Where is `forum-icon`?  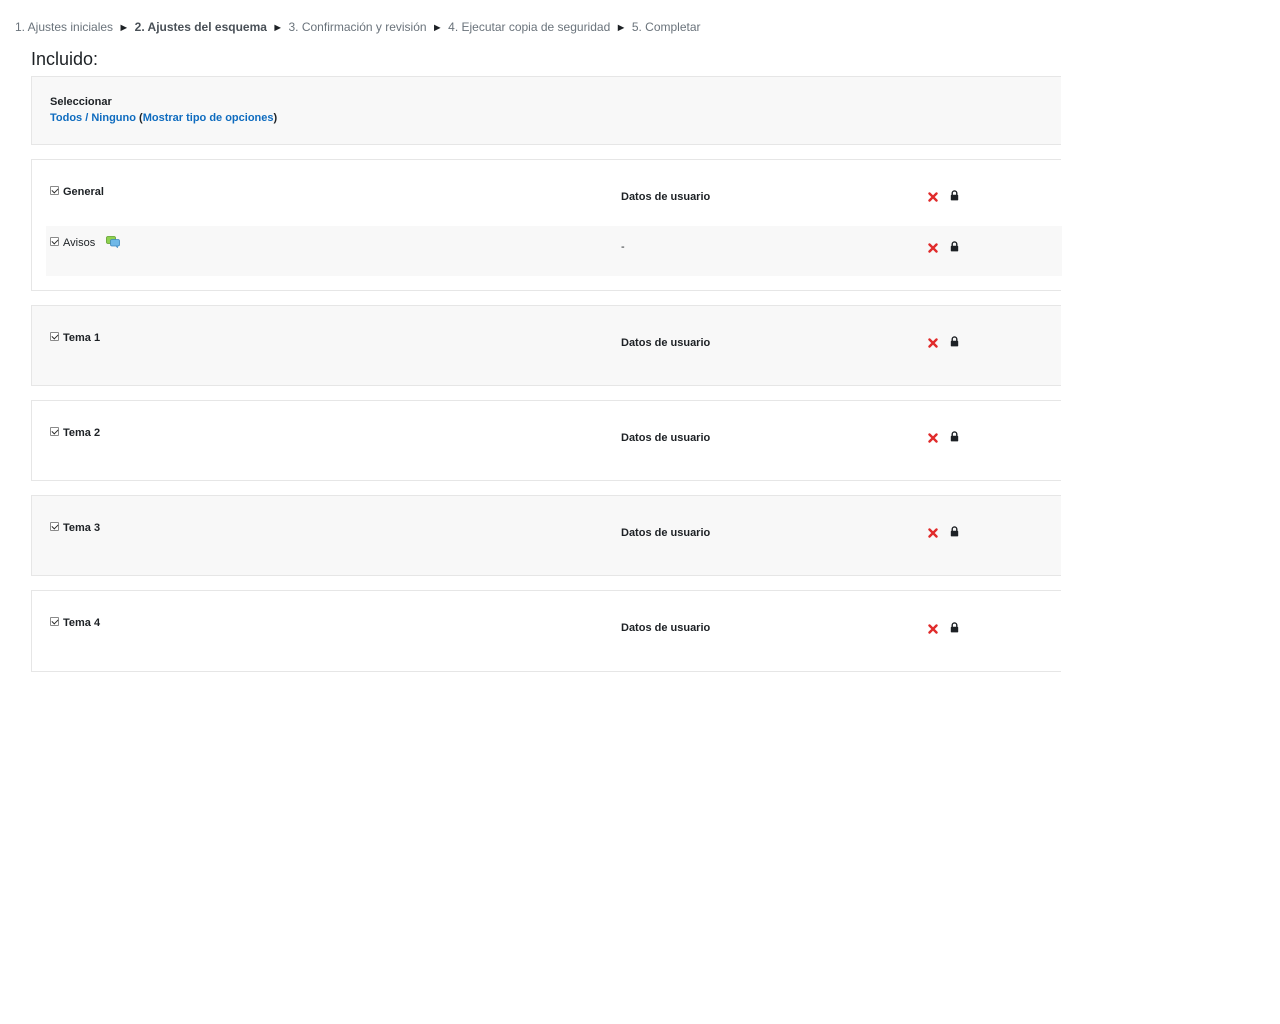
forum-icon is located at coordinates (113, 242).